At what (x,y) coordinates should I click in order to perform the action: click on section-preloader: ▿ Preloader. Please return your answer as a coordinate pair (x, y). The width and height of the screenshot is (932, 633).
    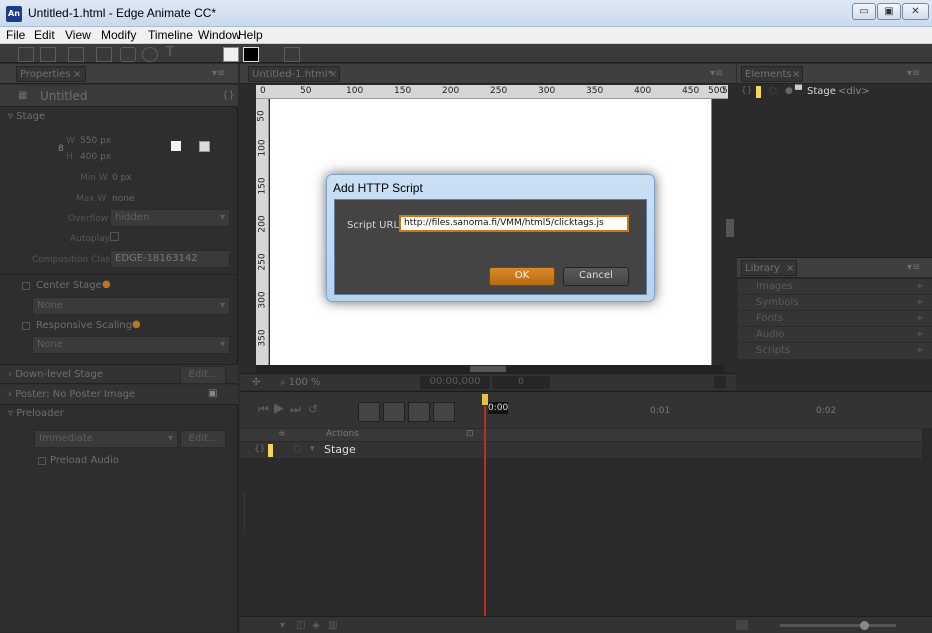
    Looking at the image, I should click on (36, 413).